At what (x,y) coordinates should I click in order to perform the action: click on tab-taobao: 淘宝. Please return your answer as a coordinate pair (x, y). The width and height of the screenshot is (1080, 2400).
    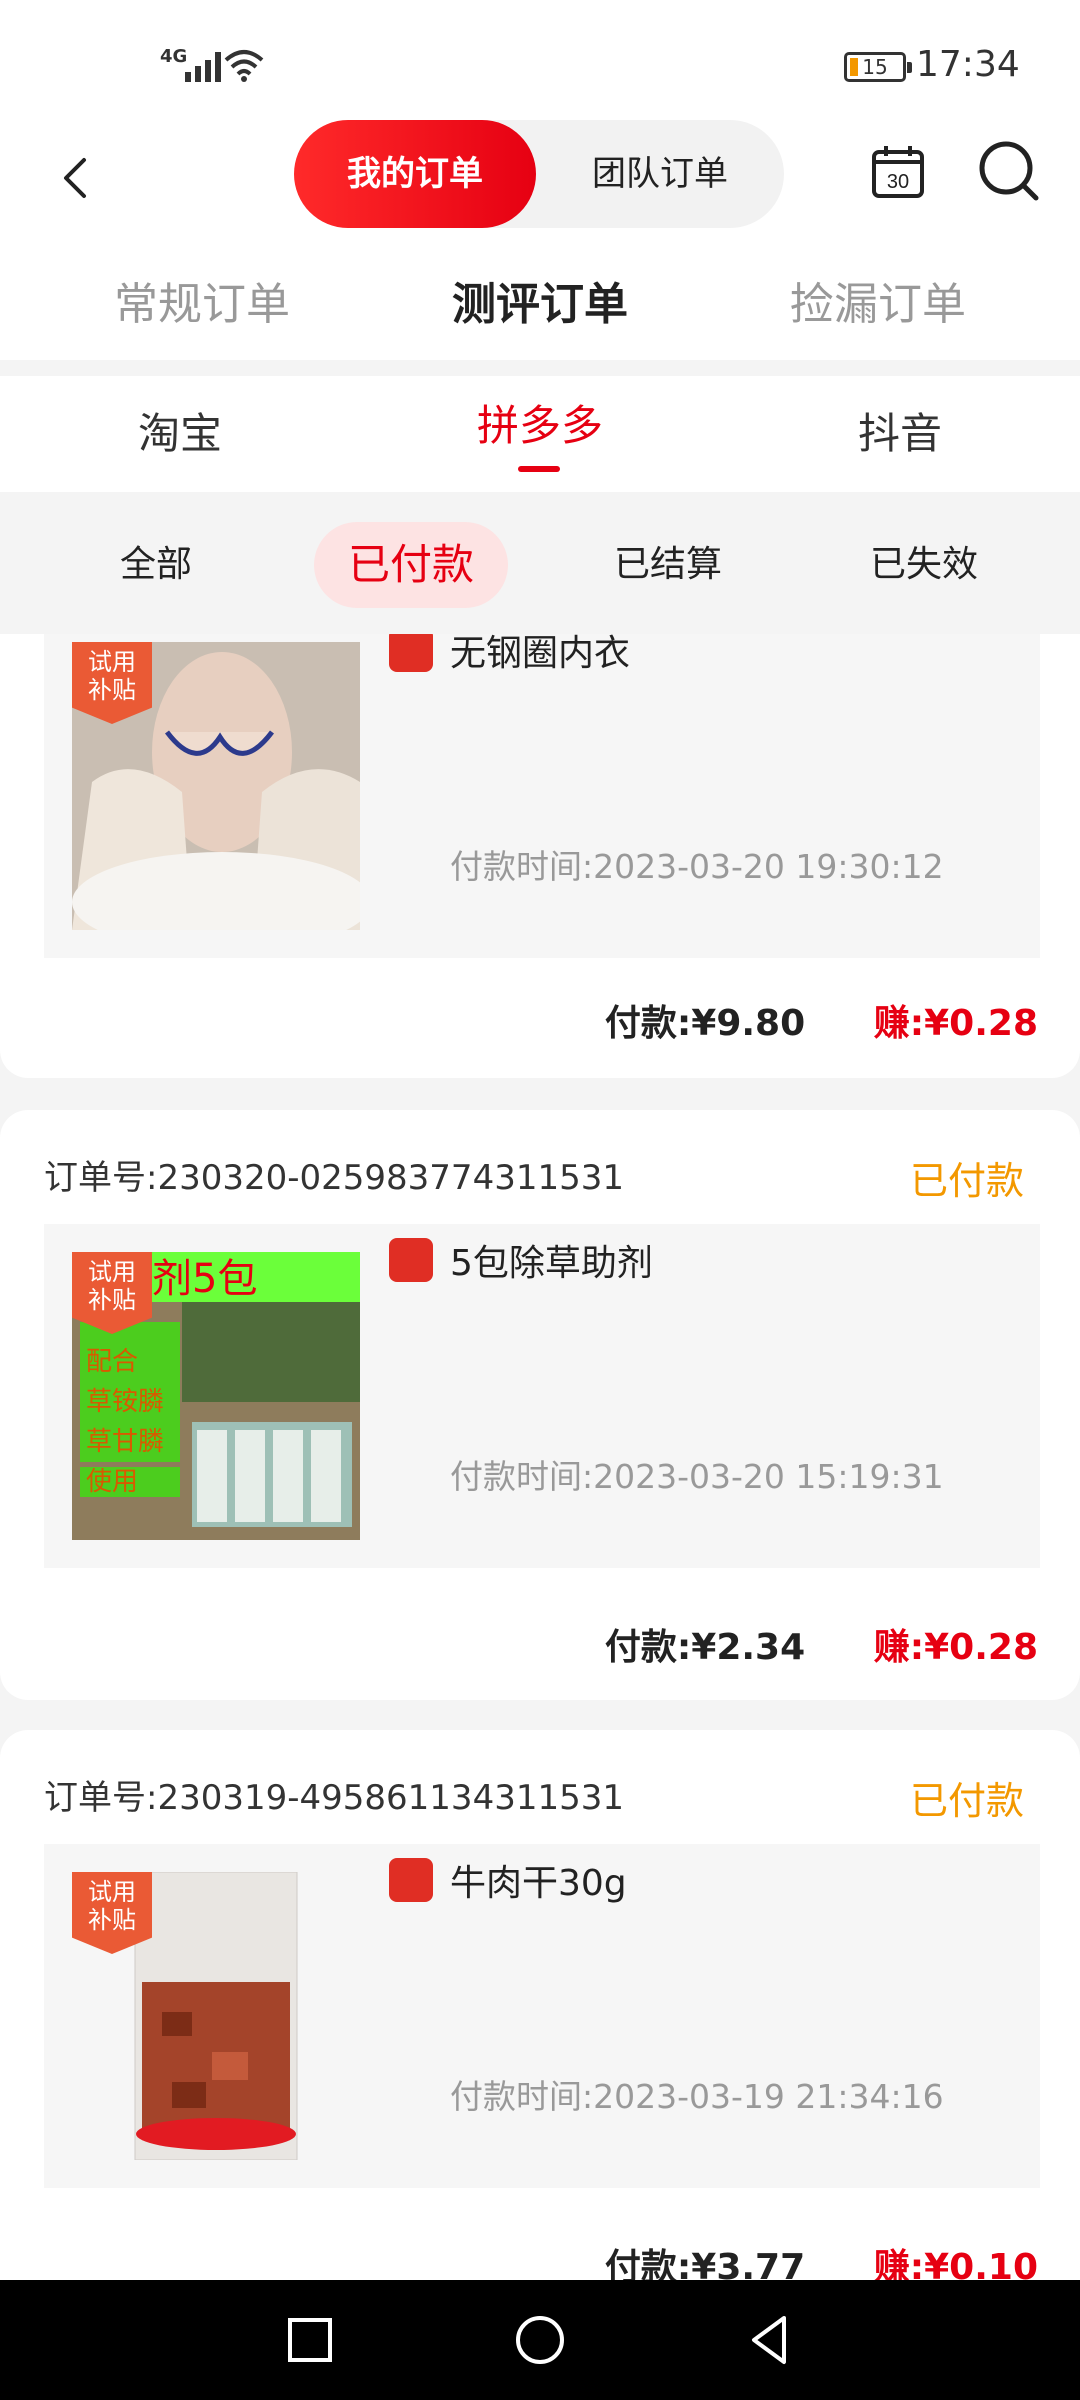
    Looking at the image, I should click on (180, 434).